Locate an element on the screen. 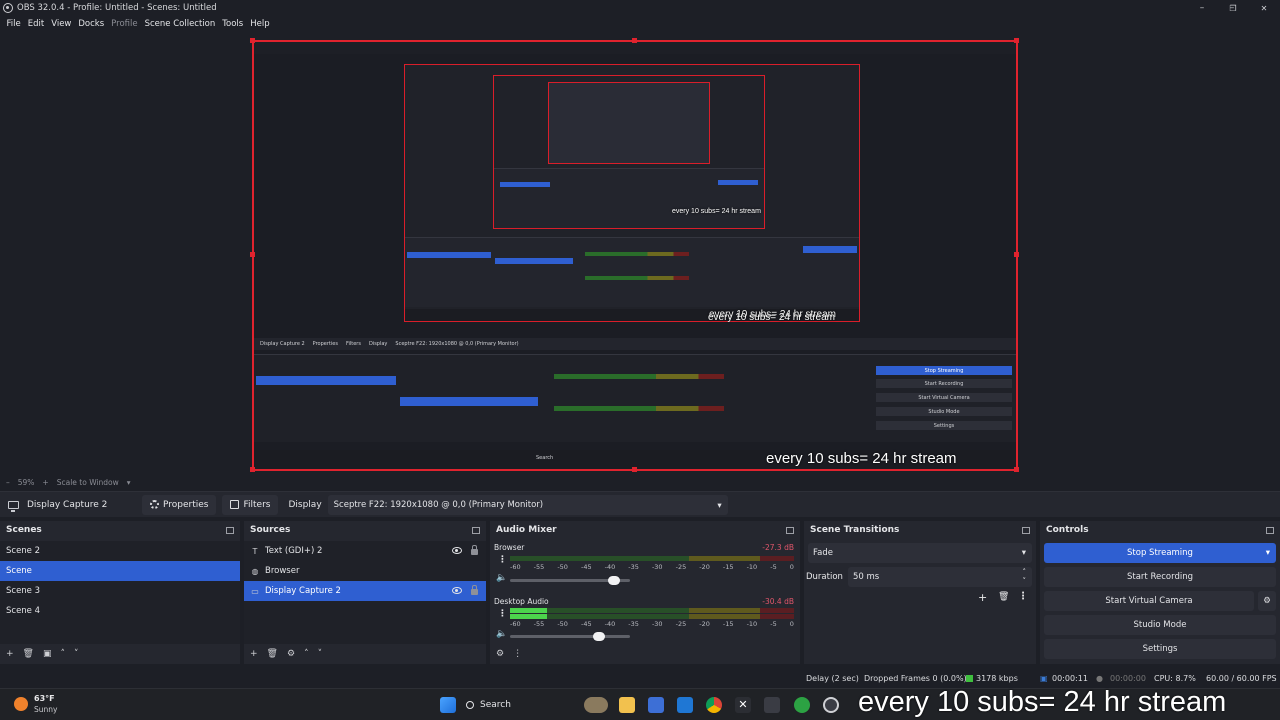 The height and width of the screenshot is (720, 1280). folder-icon is located at coordinates (627, 705).